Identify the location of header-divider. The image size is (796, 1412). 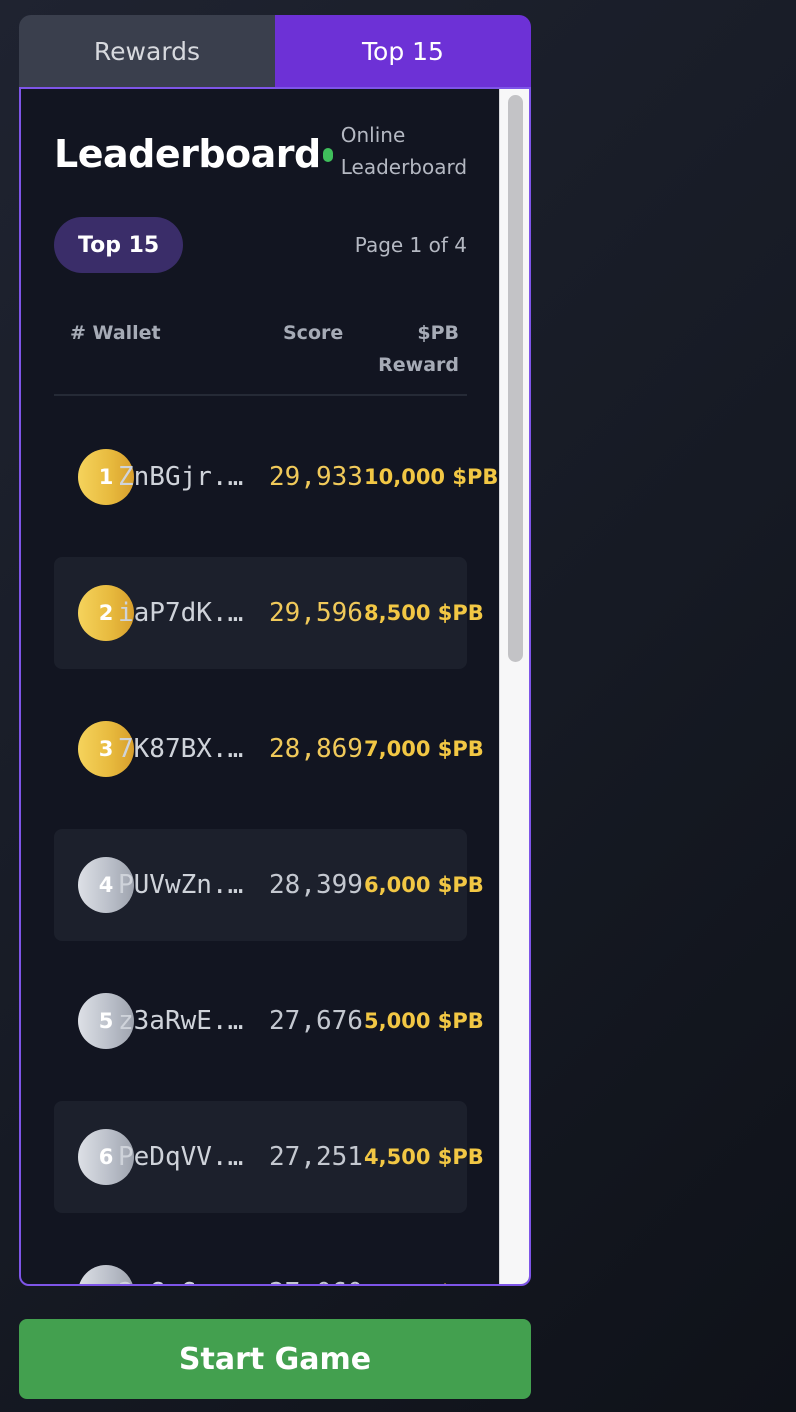
(260, 395).